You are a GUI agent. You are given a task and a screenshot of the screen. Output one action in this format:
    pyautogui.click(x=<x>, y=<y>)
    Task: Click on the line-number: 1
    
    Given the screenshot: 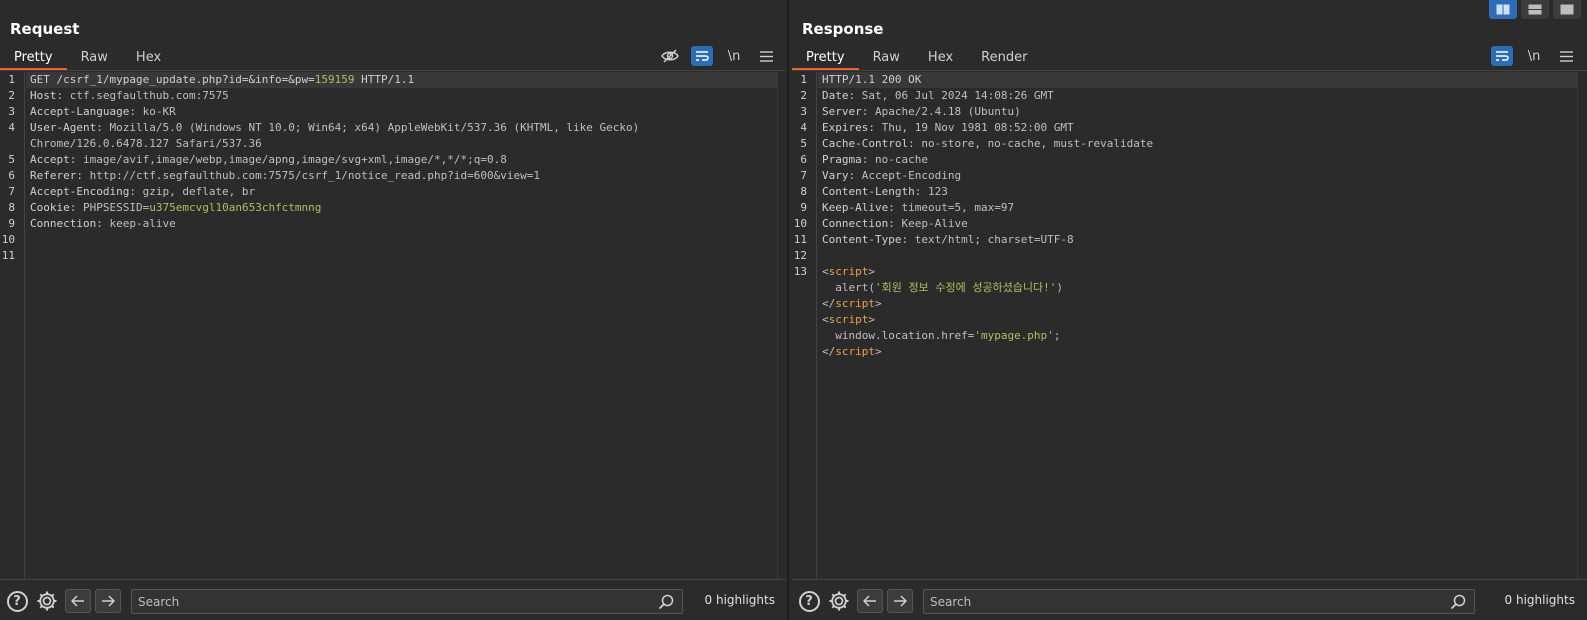 What is the action you would take?
    pyautogui.click(x=11, y=79)
    